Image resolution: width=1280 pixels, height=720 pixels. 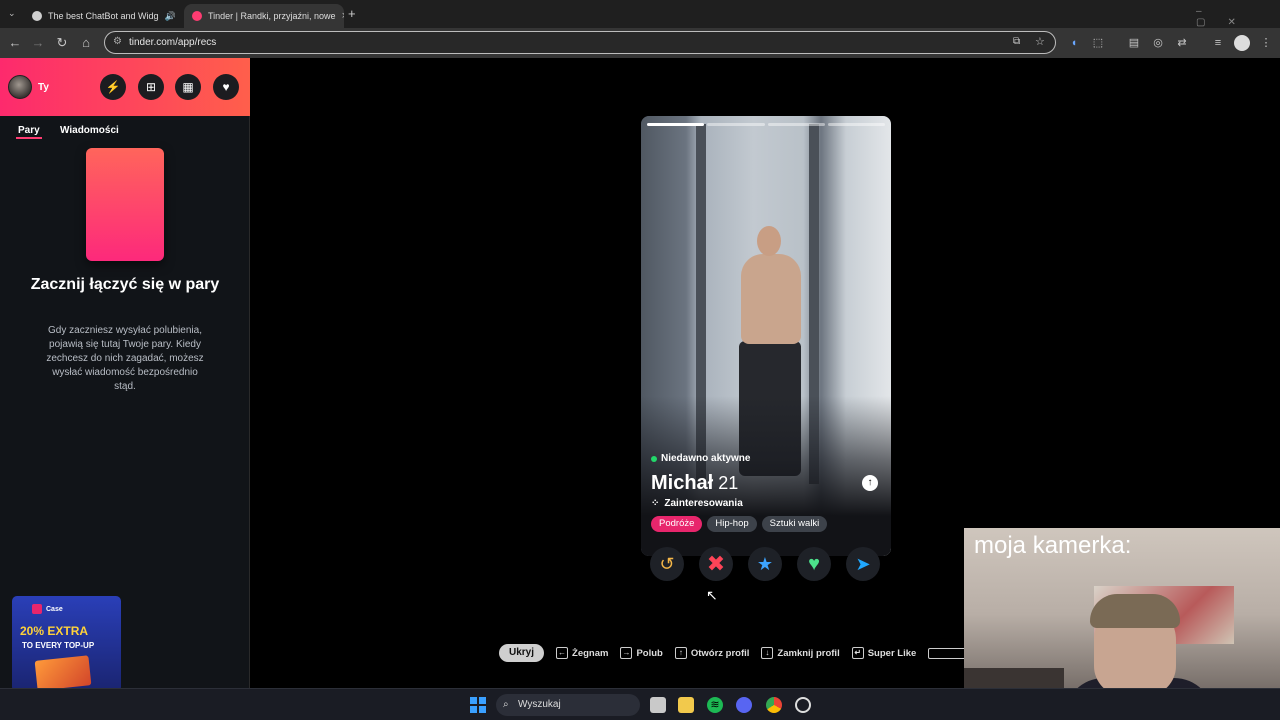 What do you see at coordinates (626, 653) in the screenshot?
I see `right-key-icon: →` at bounding box center [626, 653].